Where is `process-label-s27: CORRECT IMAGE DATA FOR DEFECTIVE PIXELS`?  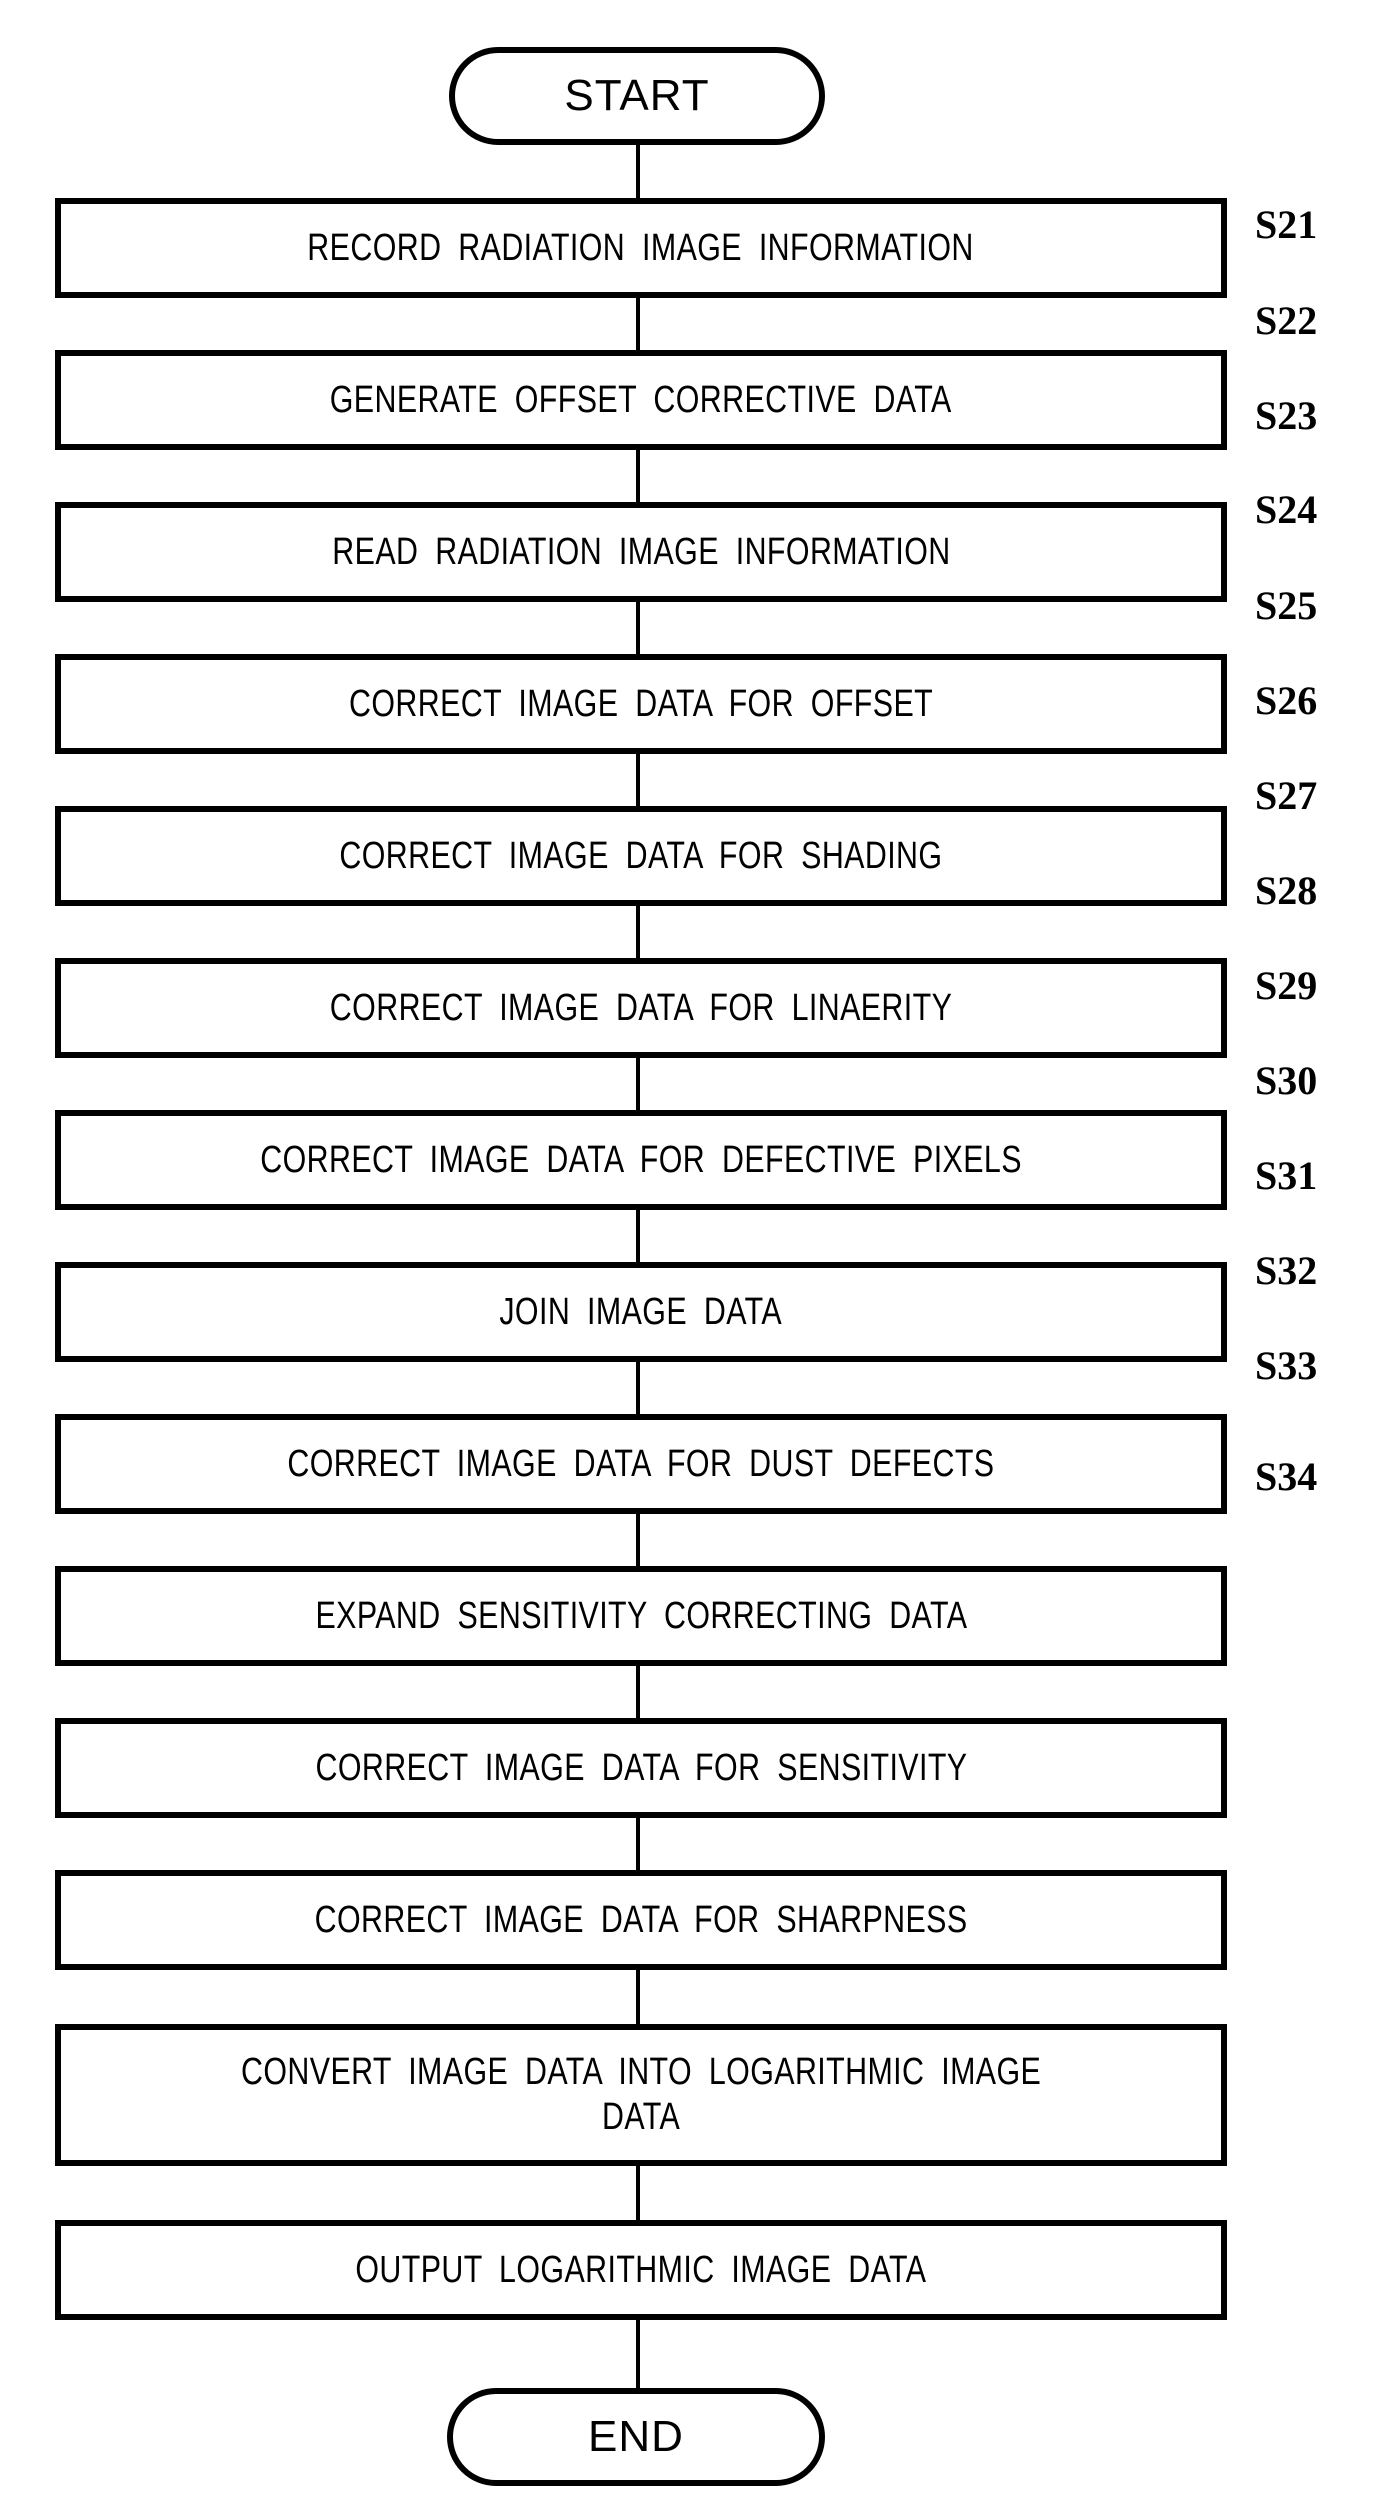 process-label-s27: CORRECT IMAGE DATA FOR DEFECTIVE PIXELS is located at coordinates (641, 1159).